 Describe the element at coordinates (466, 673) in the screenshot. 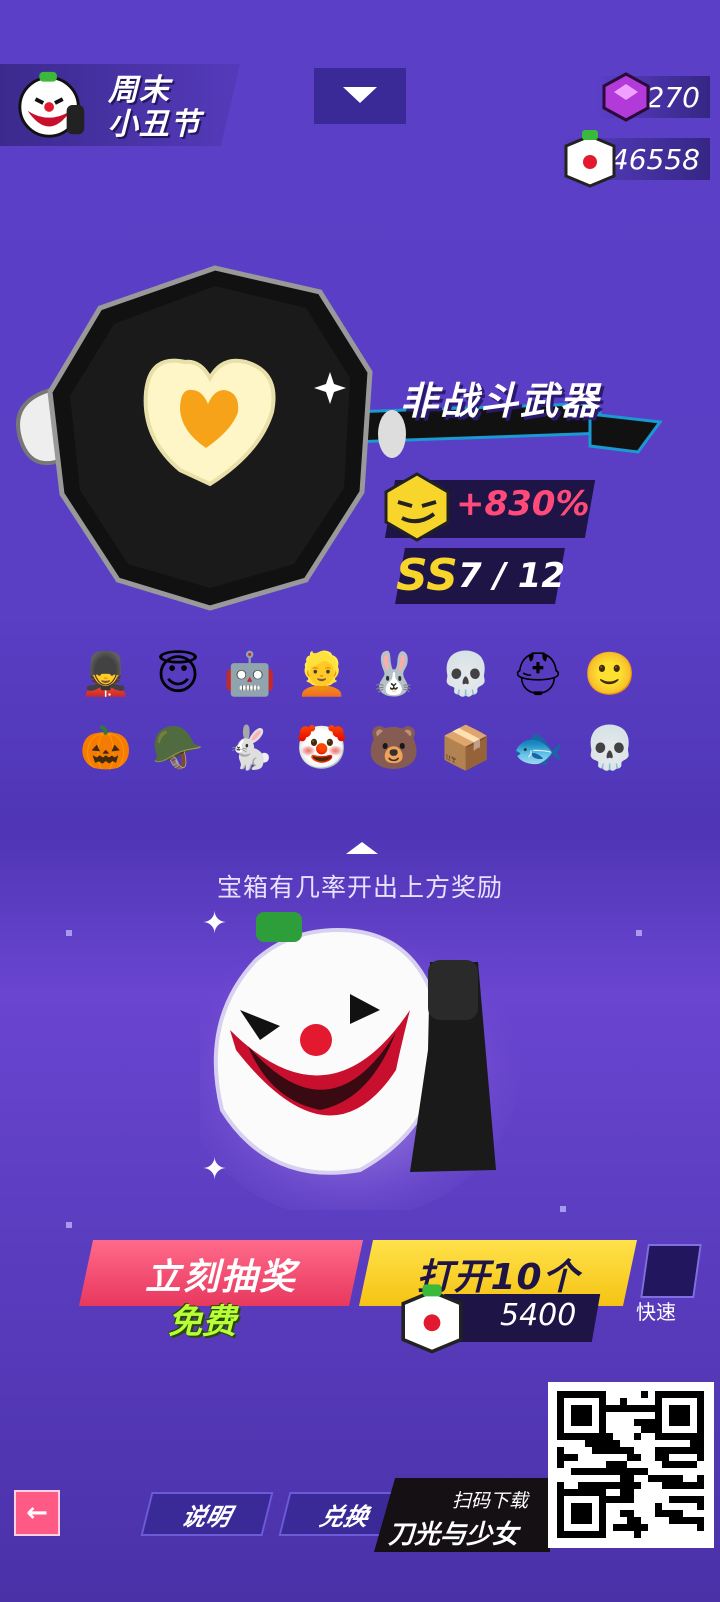

I see `horned-skull-icon: 💀` at that location.